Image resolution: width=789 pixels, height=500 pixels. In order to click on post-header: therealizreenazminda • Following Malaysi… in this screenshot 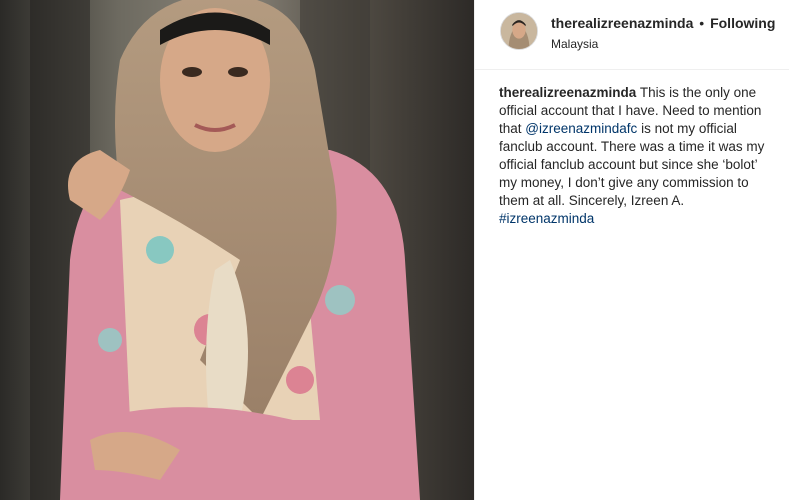, I will do `click(632, 35)`.